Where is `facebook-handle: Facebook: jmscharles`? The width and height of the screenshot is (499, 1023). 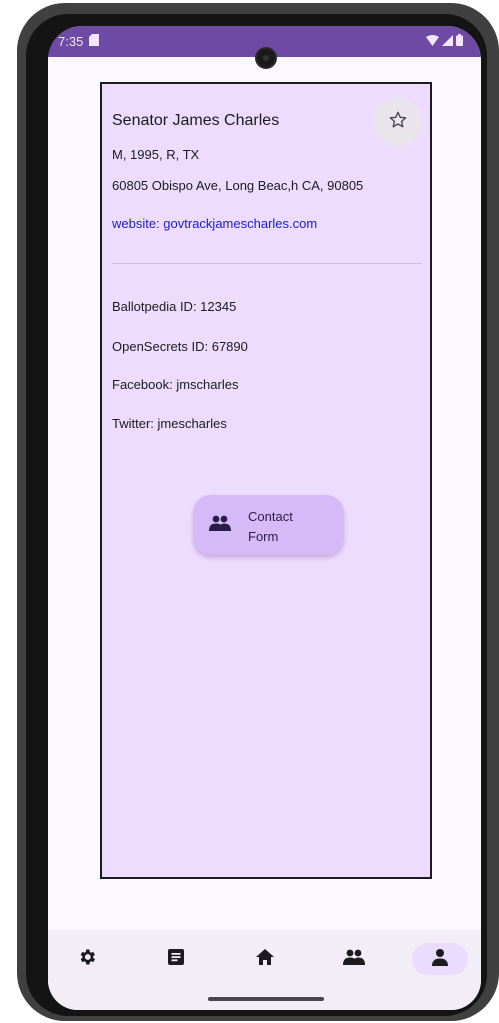 facebook-handle: Facebook: jmscharles is located at coordinates (175, 384).